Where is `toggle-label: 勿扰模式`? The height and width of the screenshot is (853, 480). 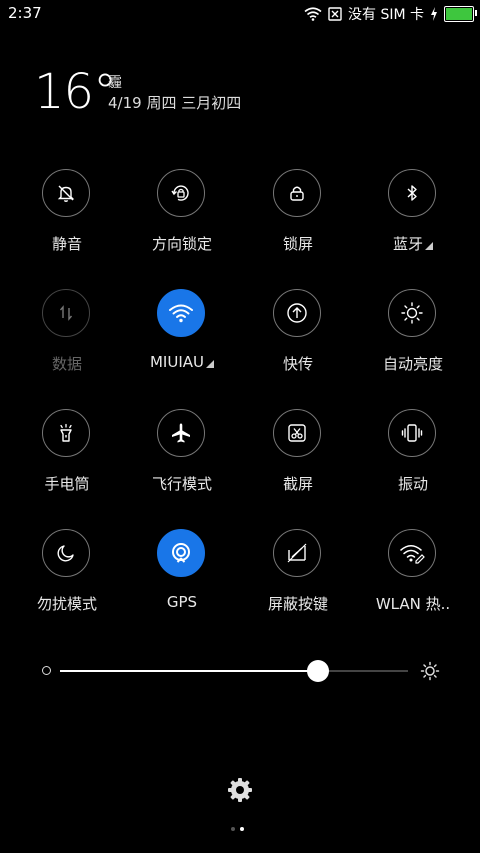
toggle-label: 勿扰模式 is located at coordinates (67, 603).